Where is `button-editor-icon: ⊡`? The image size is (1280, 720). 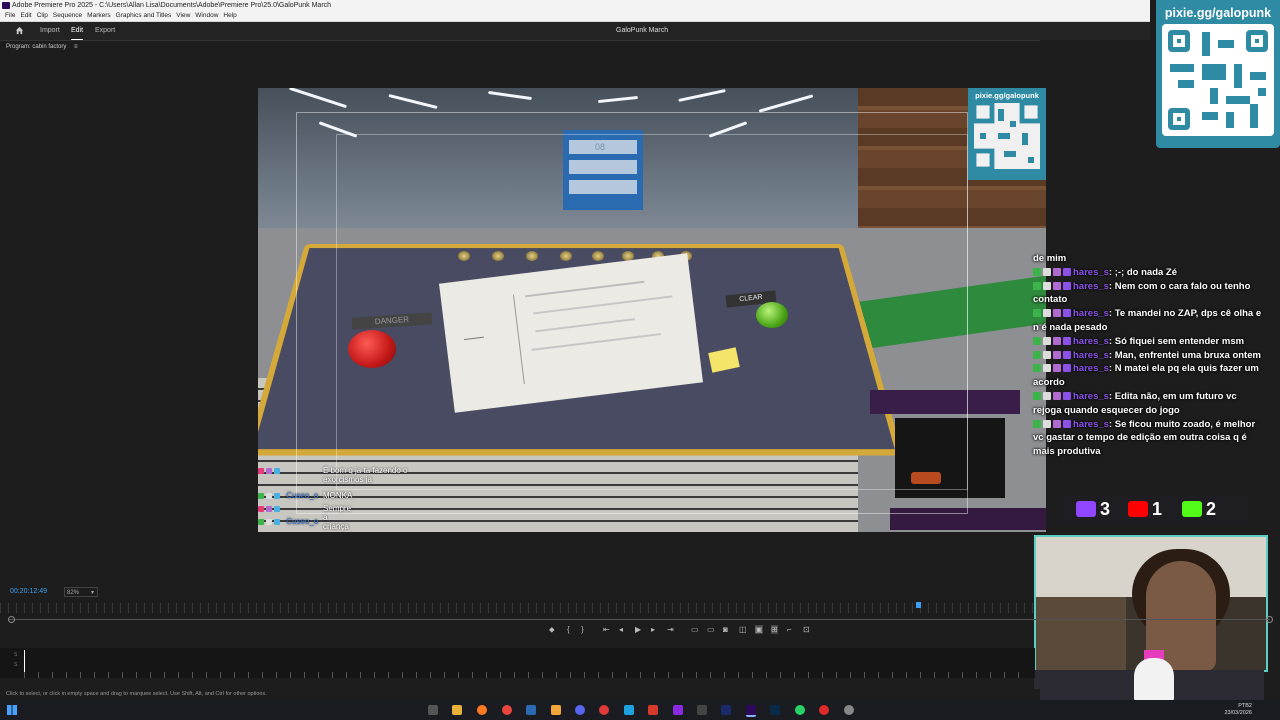
button-editor-icon: ⊡ is located at coordinates (806, 629).